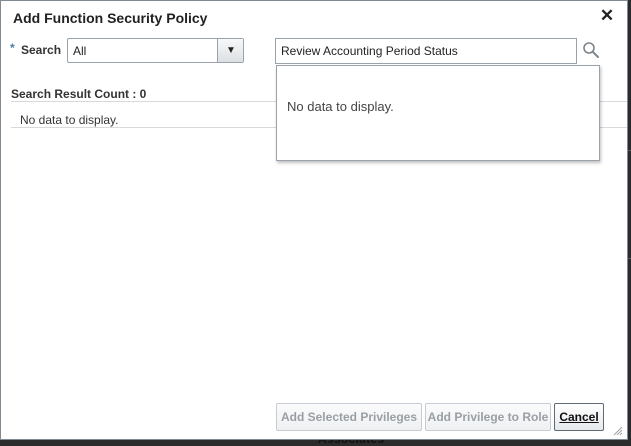 Image resolution: width=631 pixels, height=446 pixels. What do you see at coordinates (155, 50) in the screenshot?
I see `search-scope-select: All ▼` at bounding box center [155, 50].